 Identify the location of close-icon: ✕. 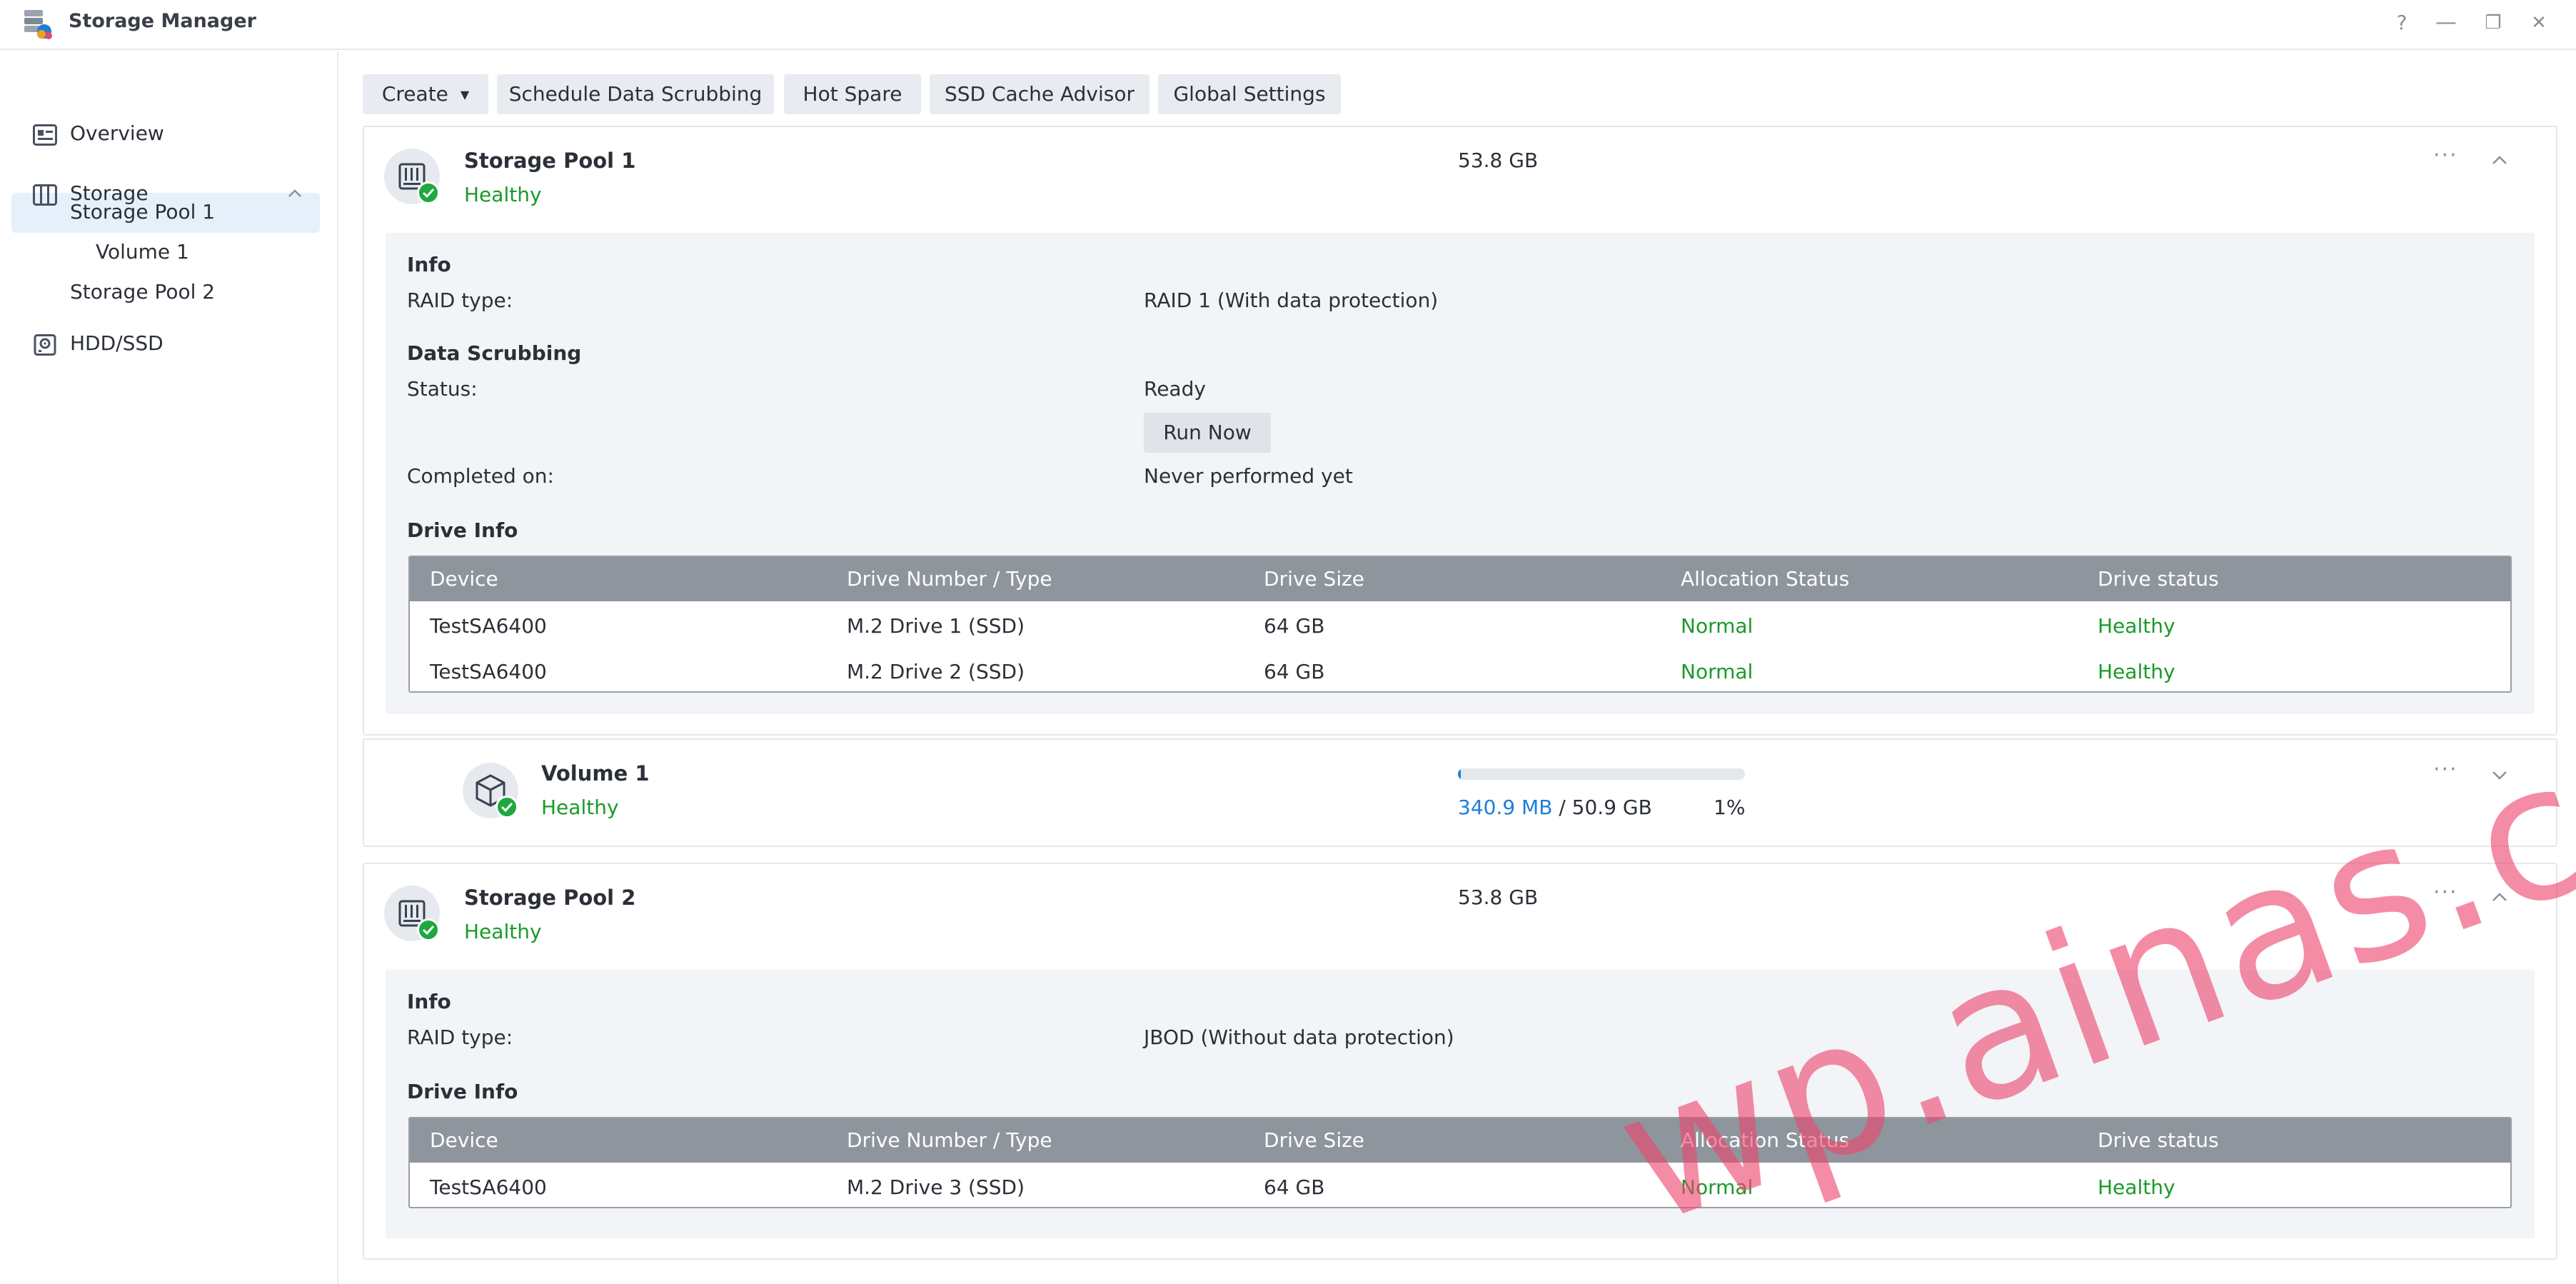
(2539, 23).